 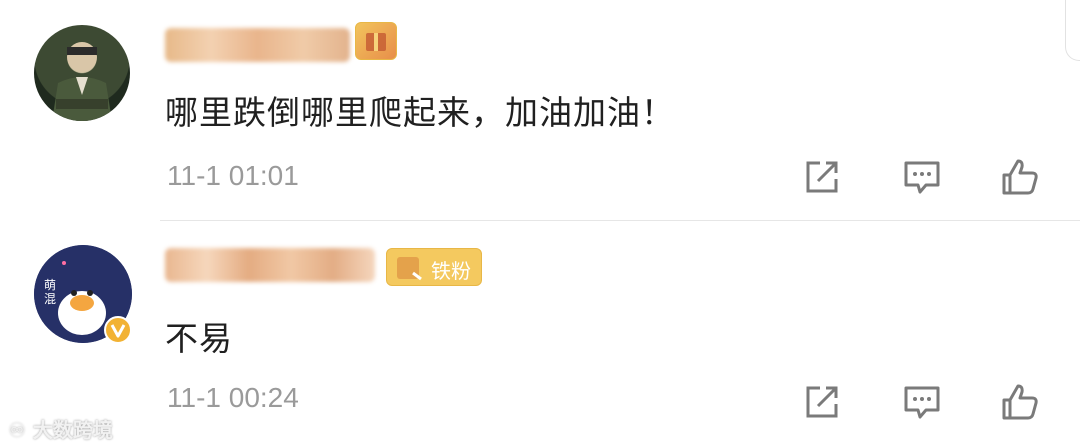 I want to click on fan-badge-label: 铁粉, so click(x=451, y=271).